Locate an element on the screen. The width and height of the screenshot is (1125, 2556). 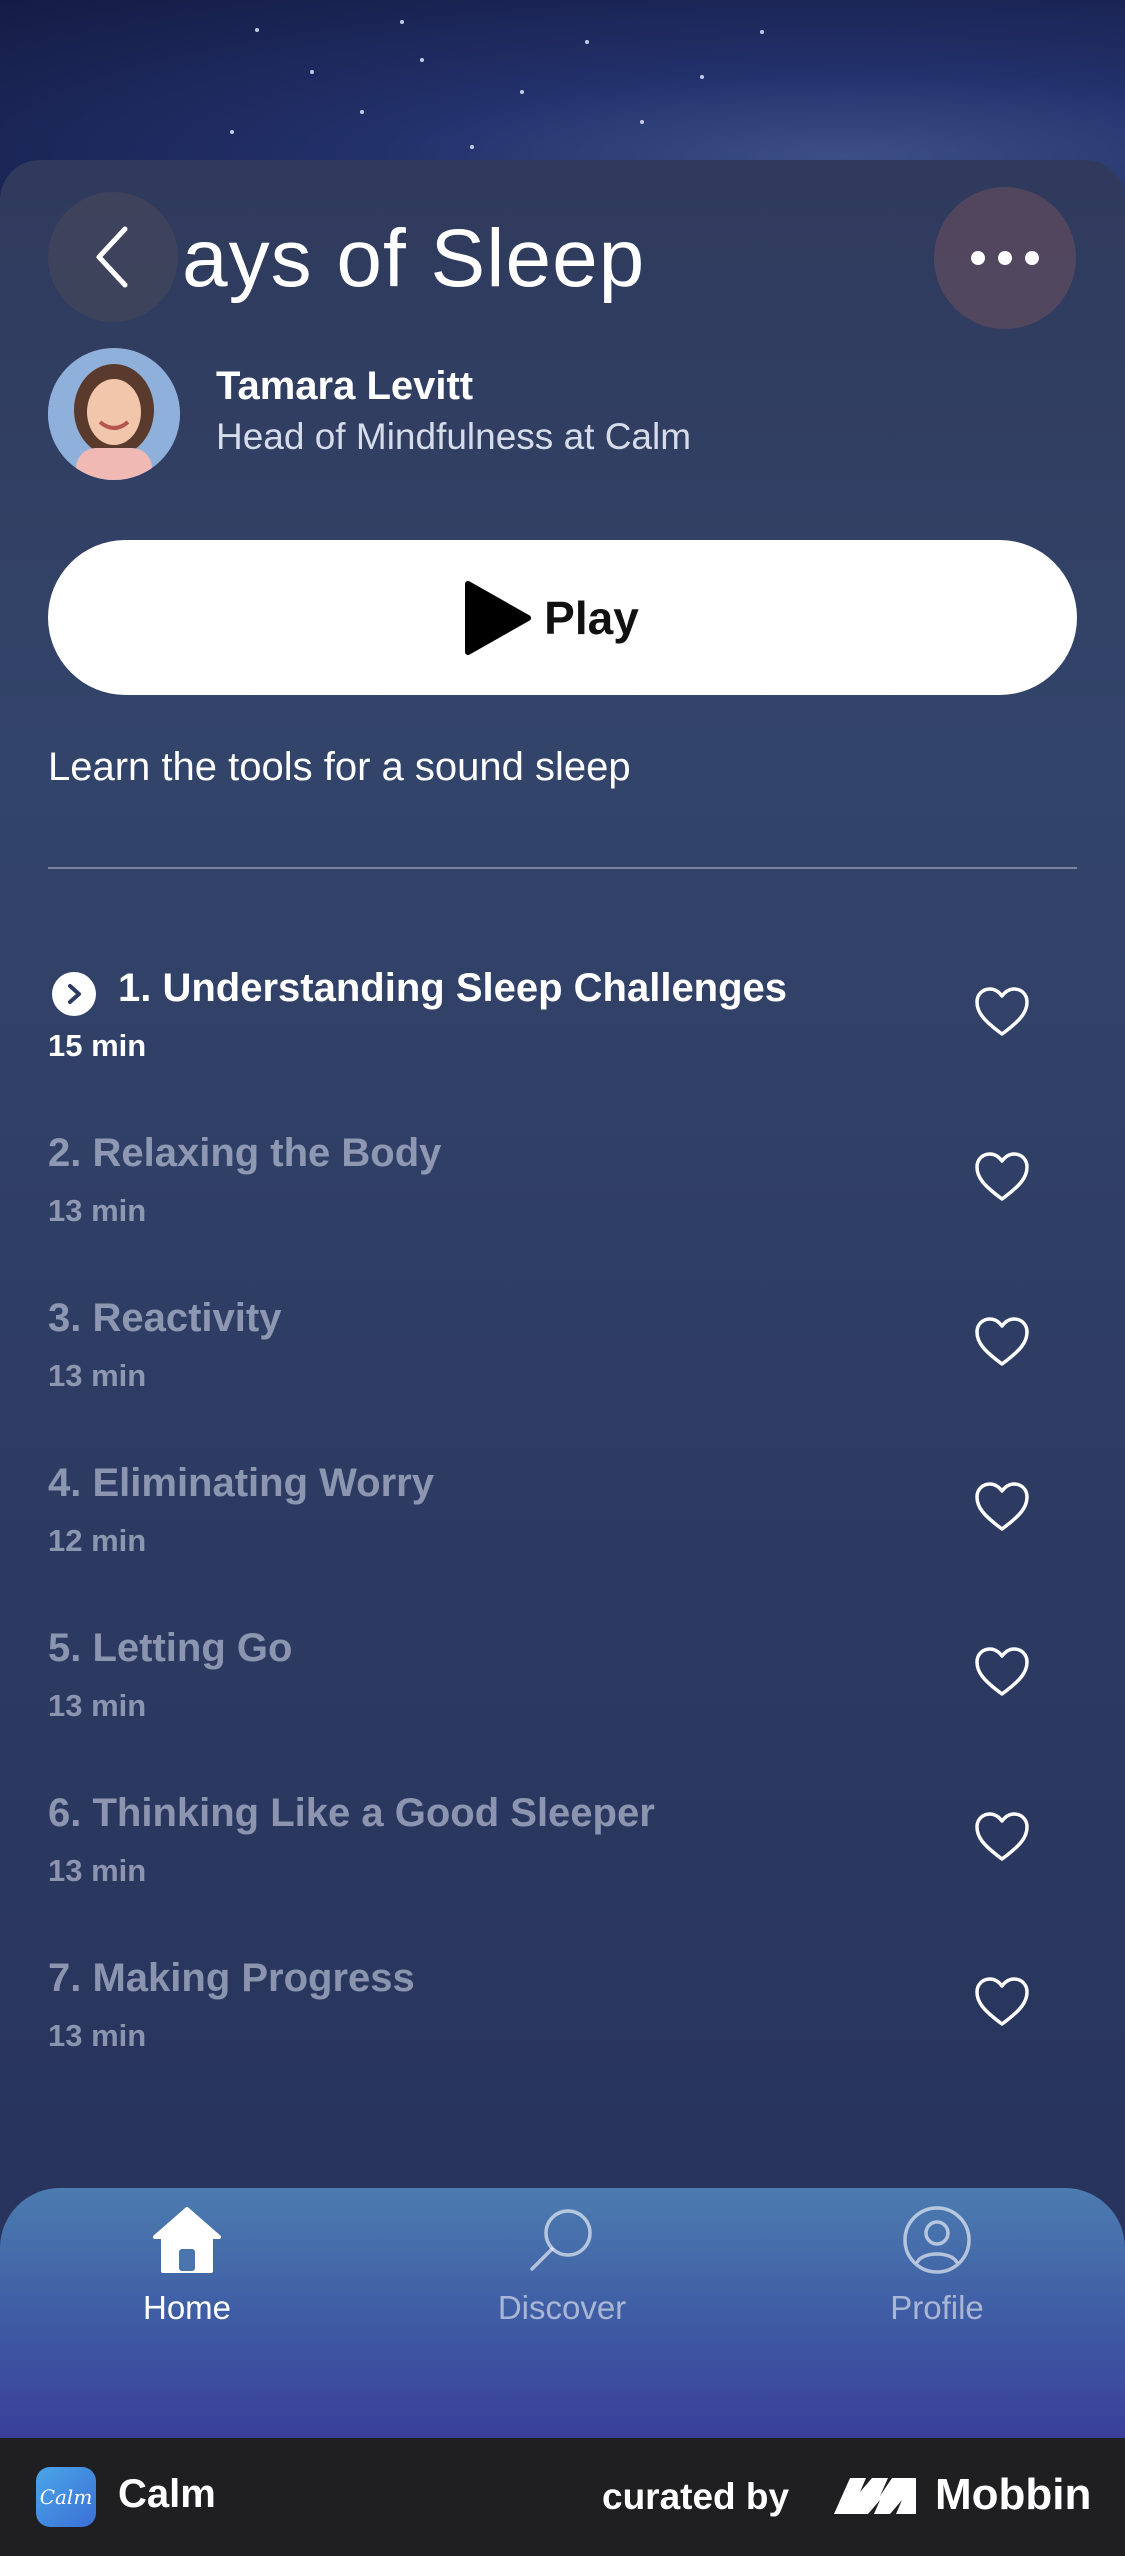
avatar-portrait is located at coordinates (114, 414).